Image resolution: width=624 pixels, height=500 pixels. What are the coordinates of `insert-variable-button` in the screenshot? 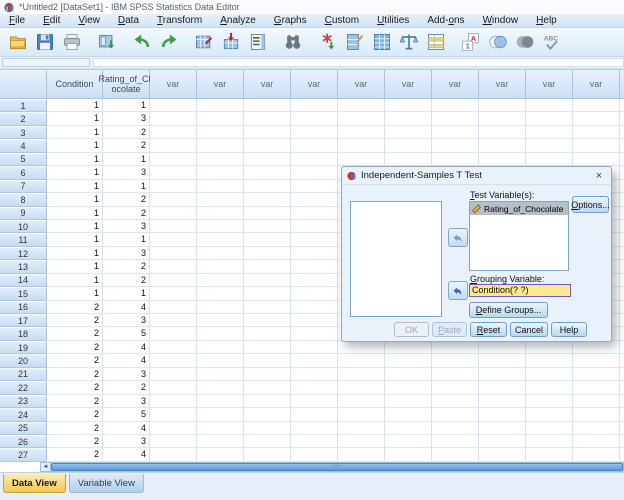 It's located at (354, 42).